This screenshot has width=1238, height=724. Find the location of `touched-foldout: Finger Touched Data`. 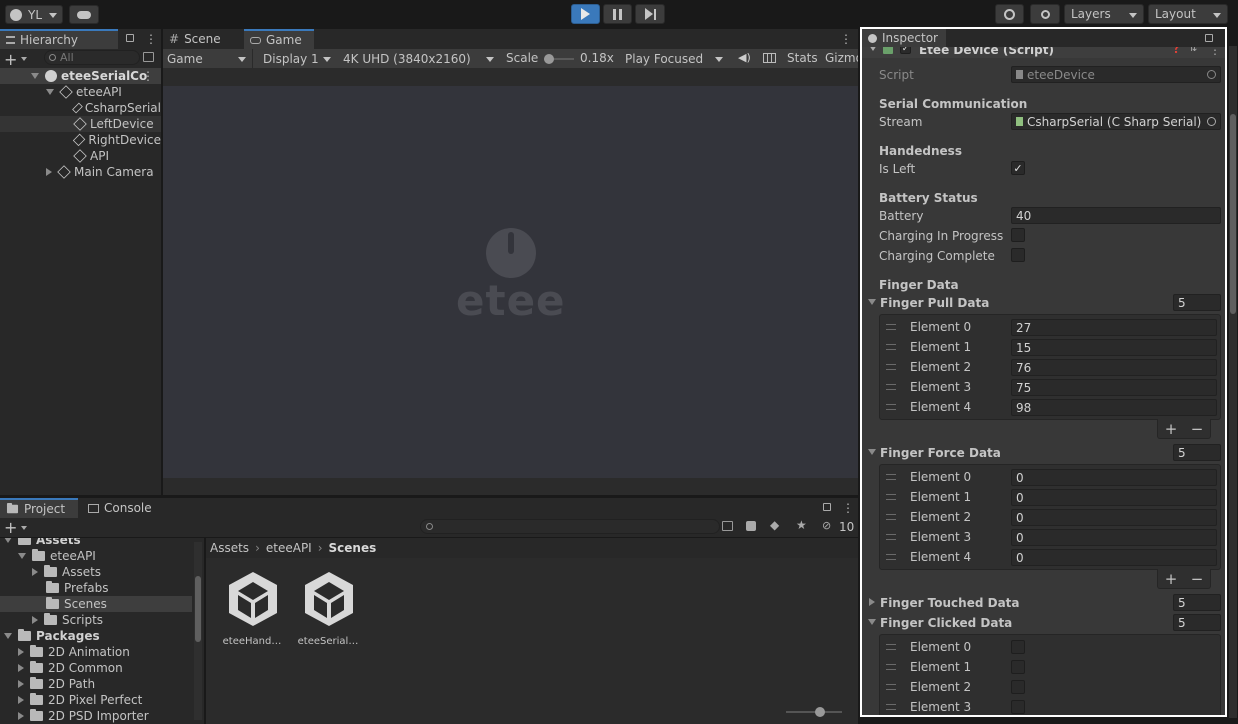

touched-foldout: Finger Touched Data is located at coordinates (1043, 602).